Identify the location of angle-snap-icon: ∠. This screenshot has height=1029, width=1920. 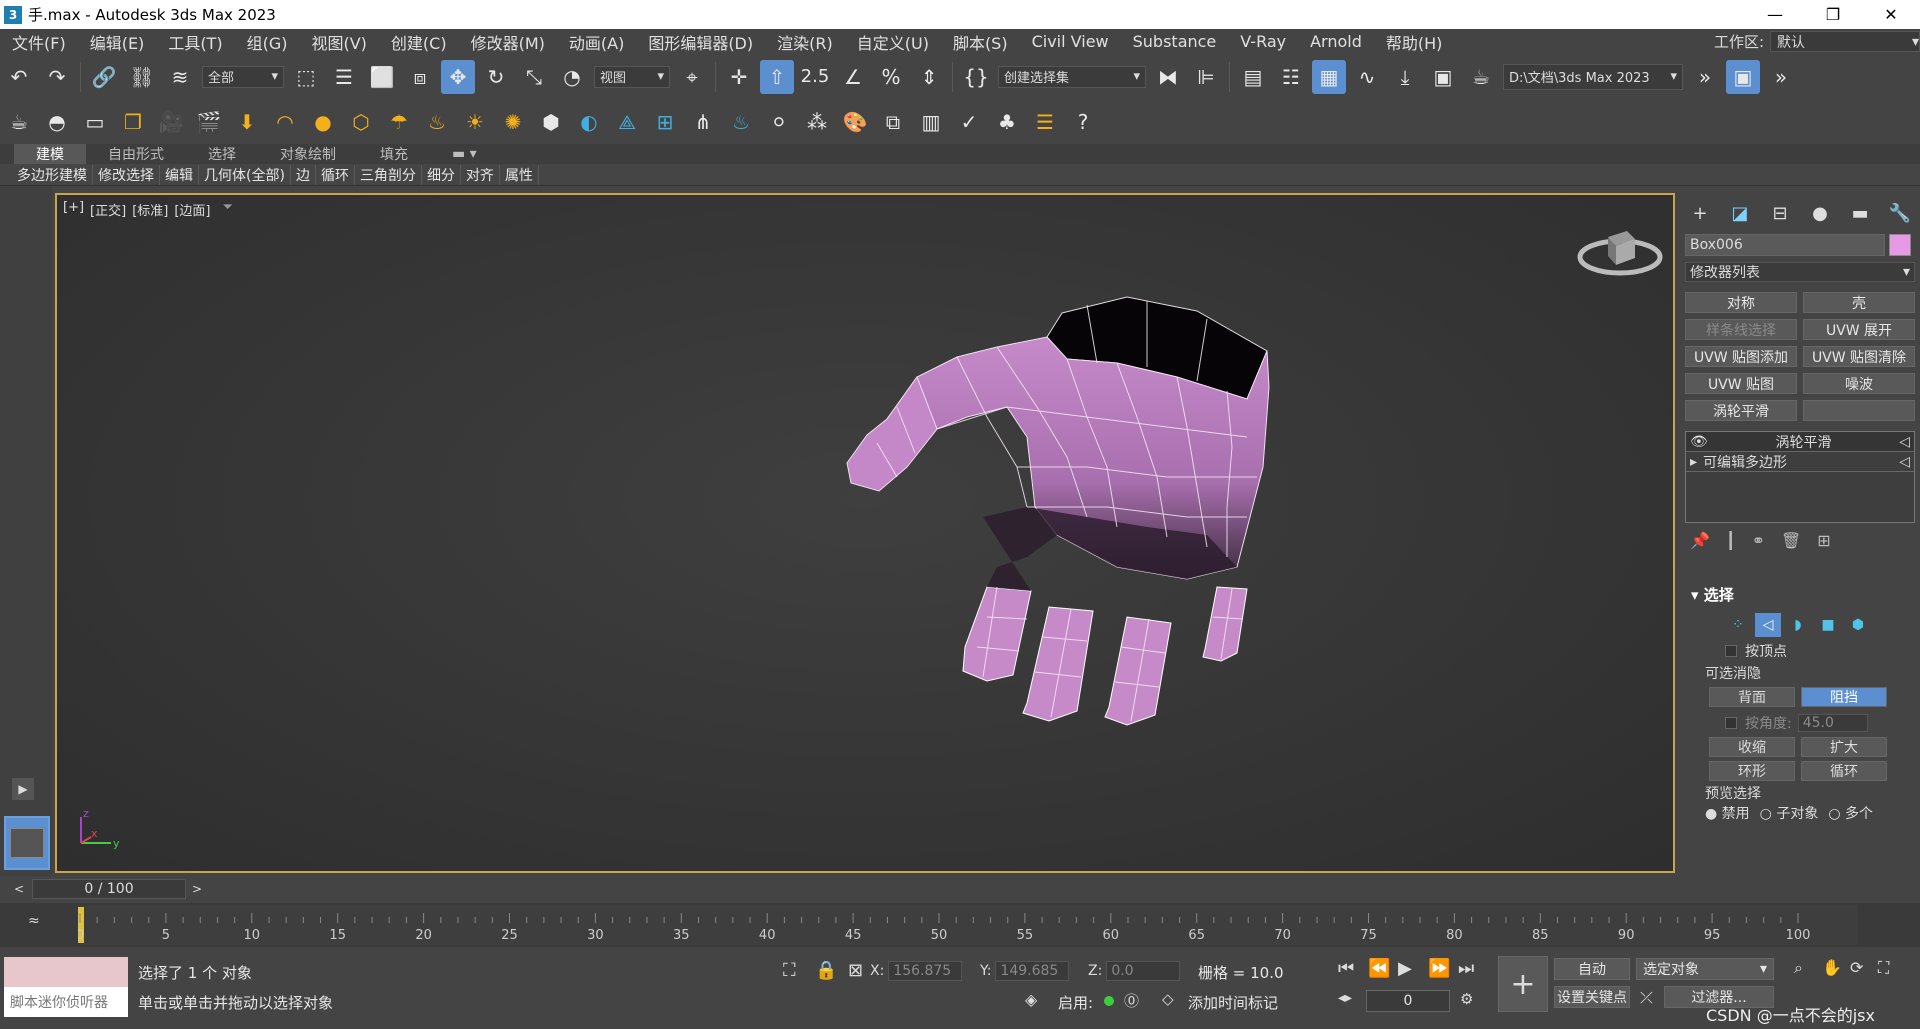
(853, 77).